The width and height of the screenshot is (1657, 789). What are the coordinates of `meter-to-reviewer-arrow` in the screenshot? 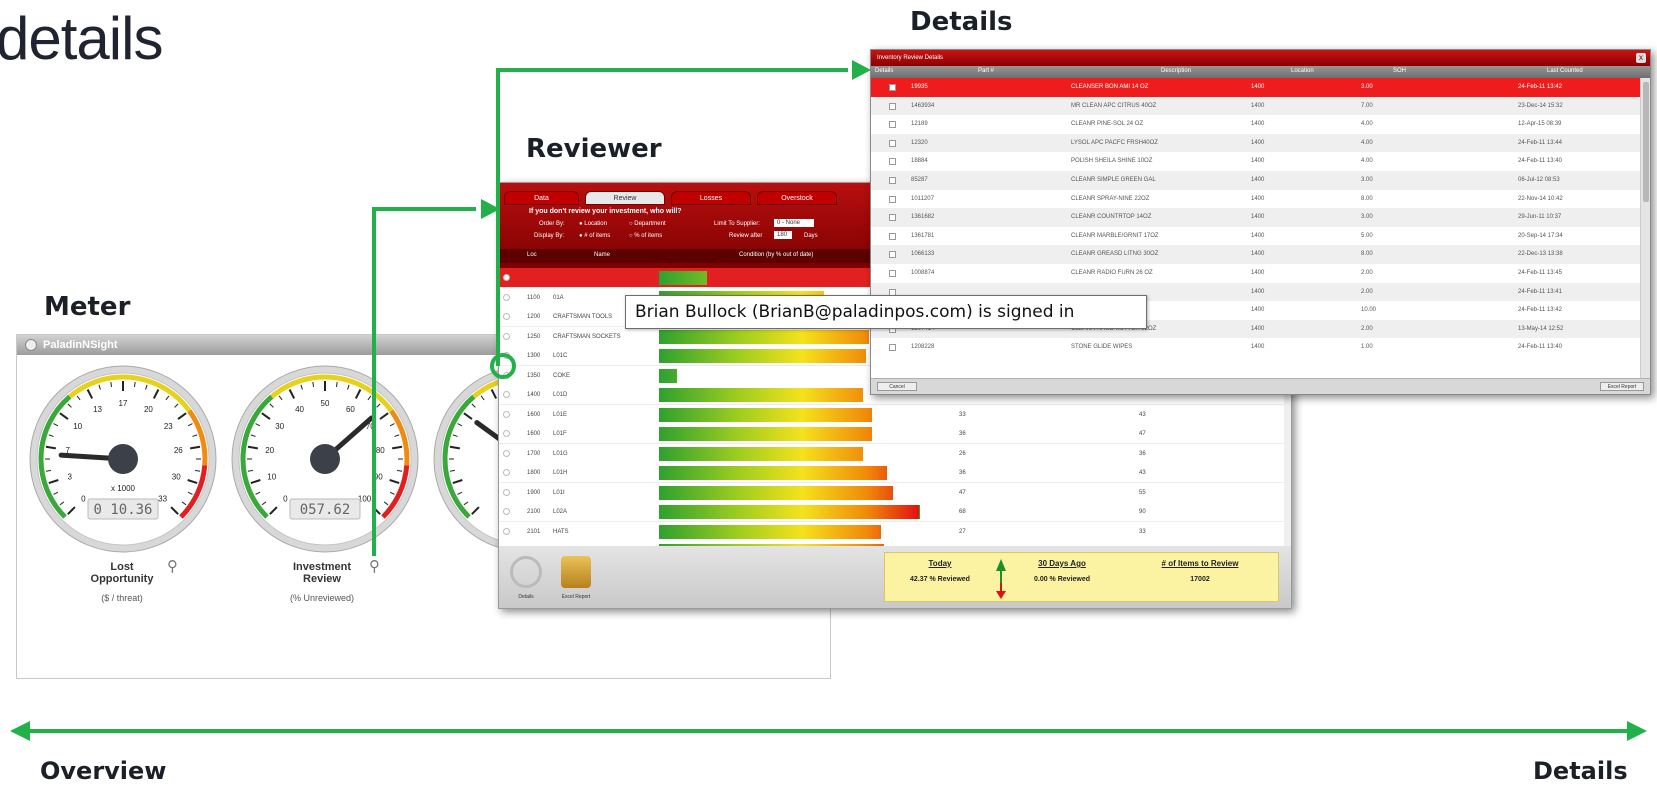 It's located at (424, 381).